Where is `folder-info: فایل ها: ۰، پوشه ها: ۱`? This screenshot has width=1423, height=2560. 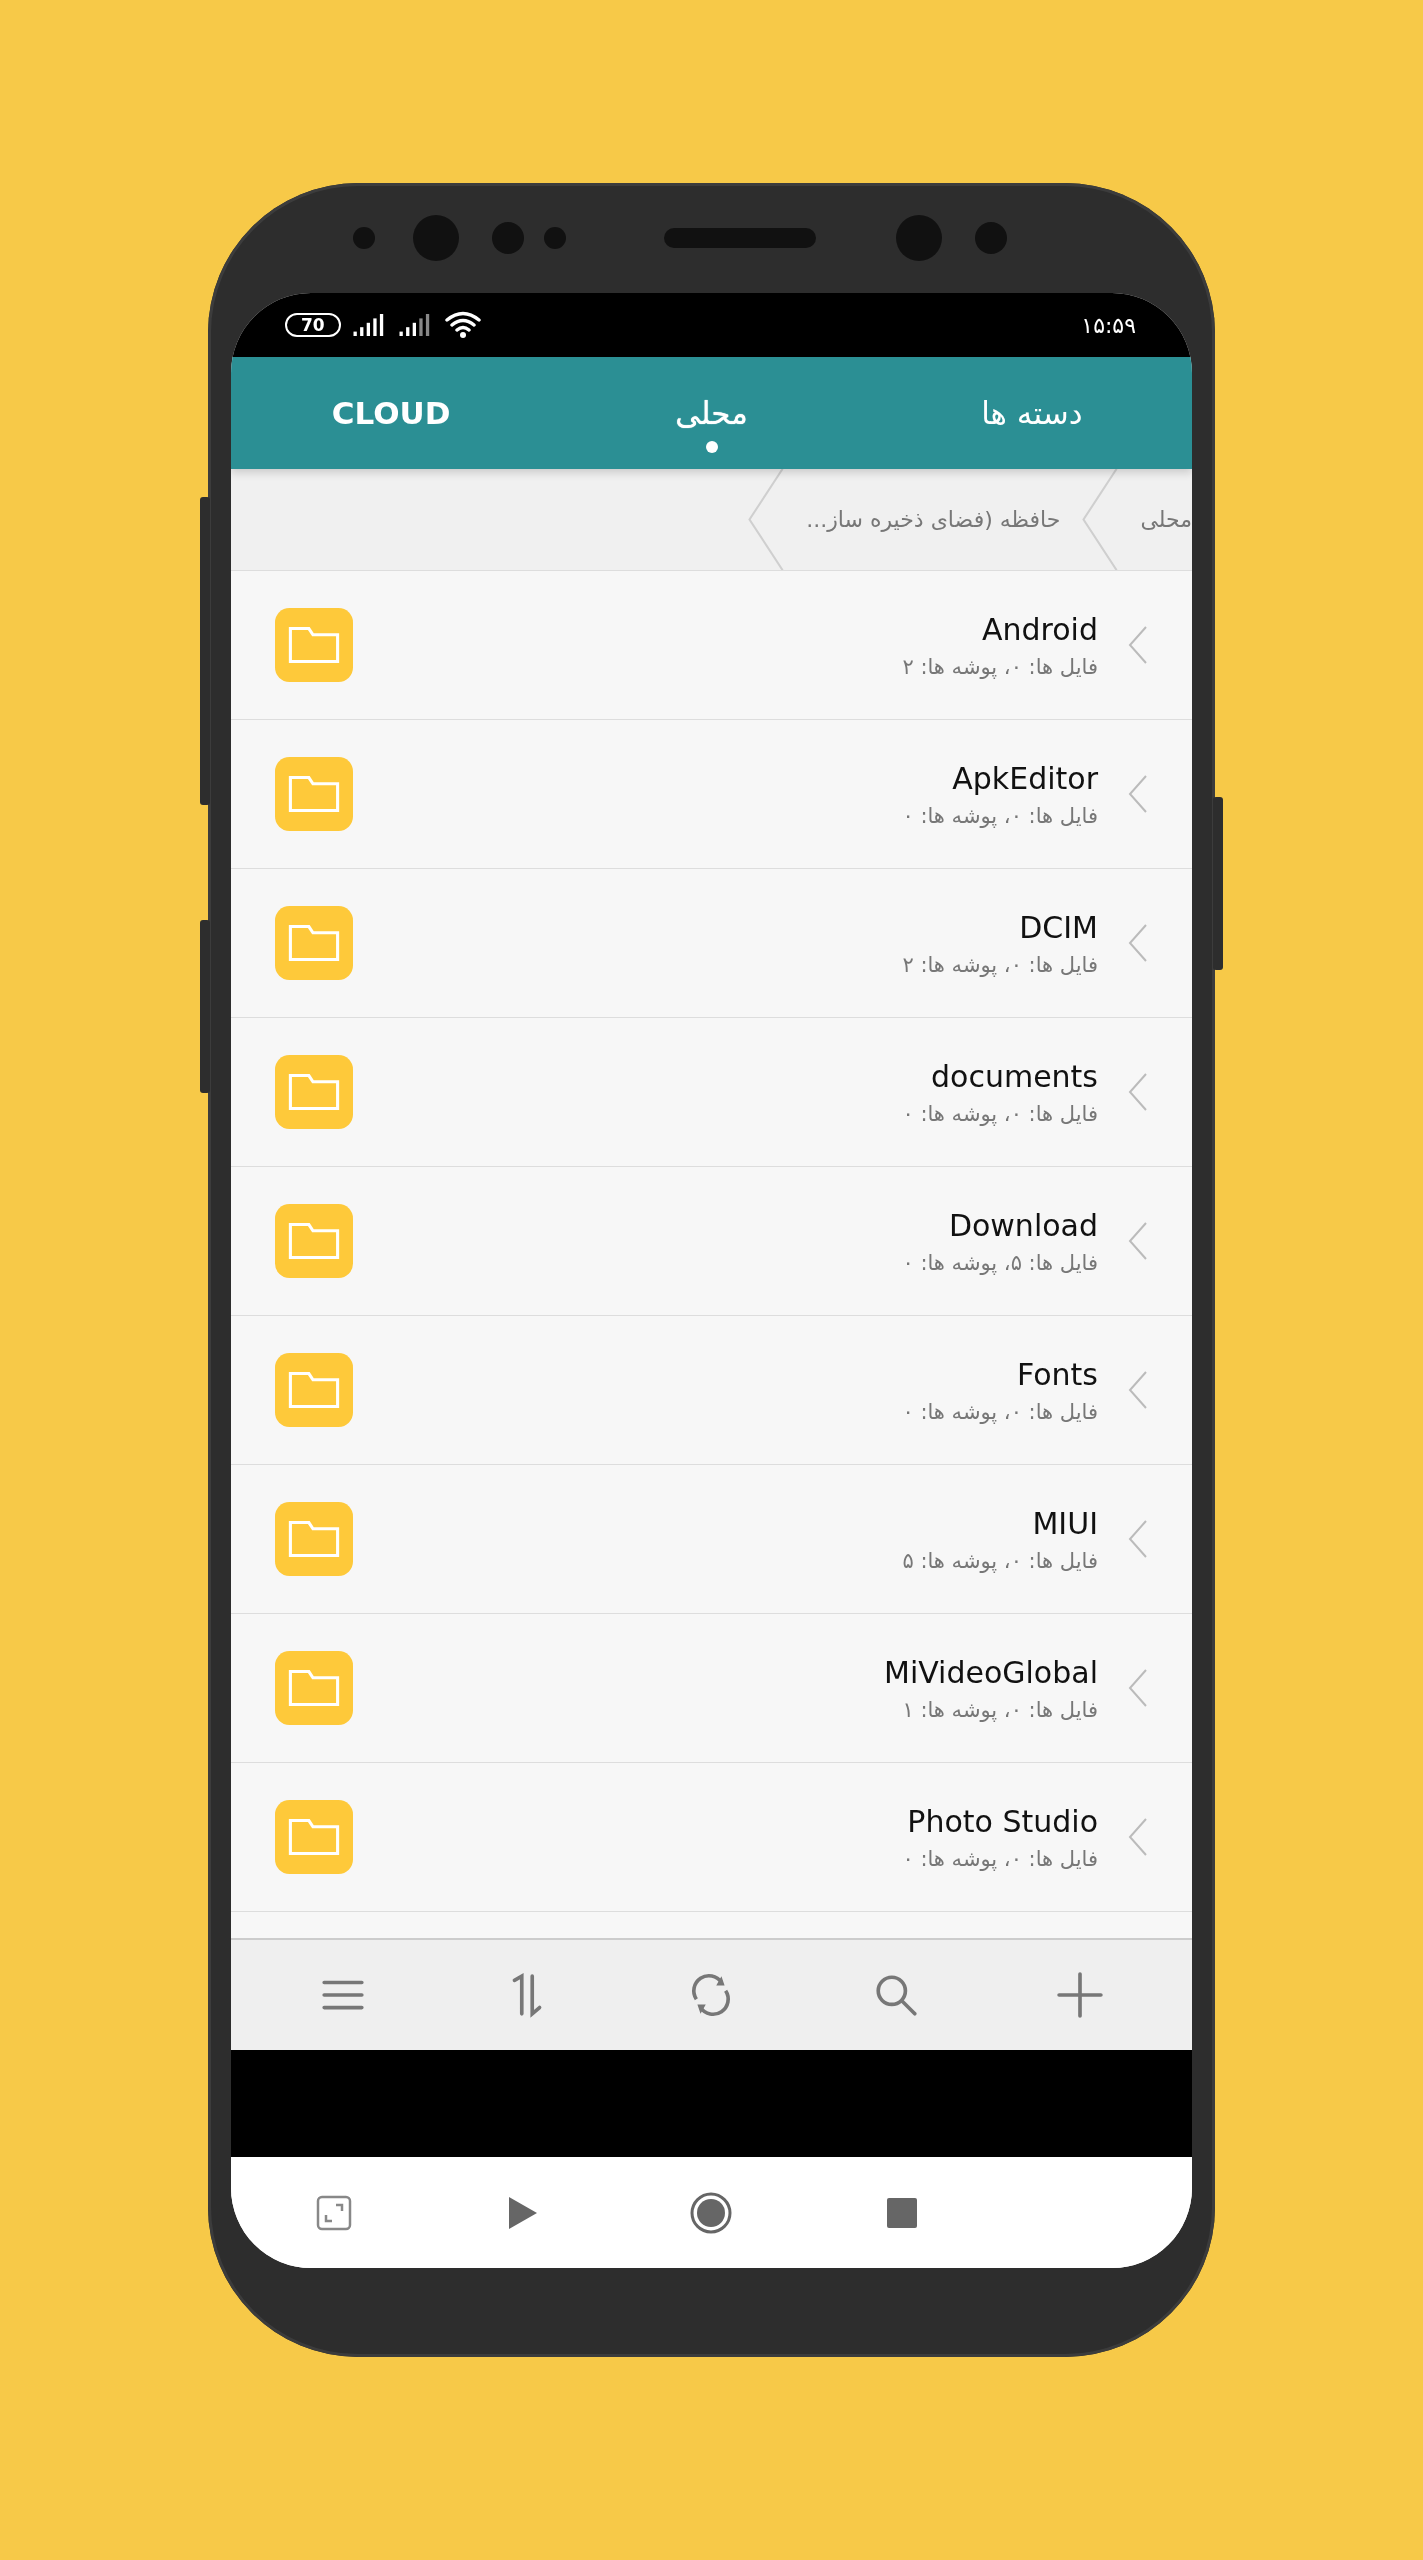 folder-info: فایل ها: ۰، پوشه ها: ۱ is located at coordinates (1000, 1709).